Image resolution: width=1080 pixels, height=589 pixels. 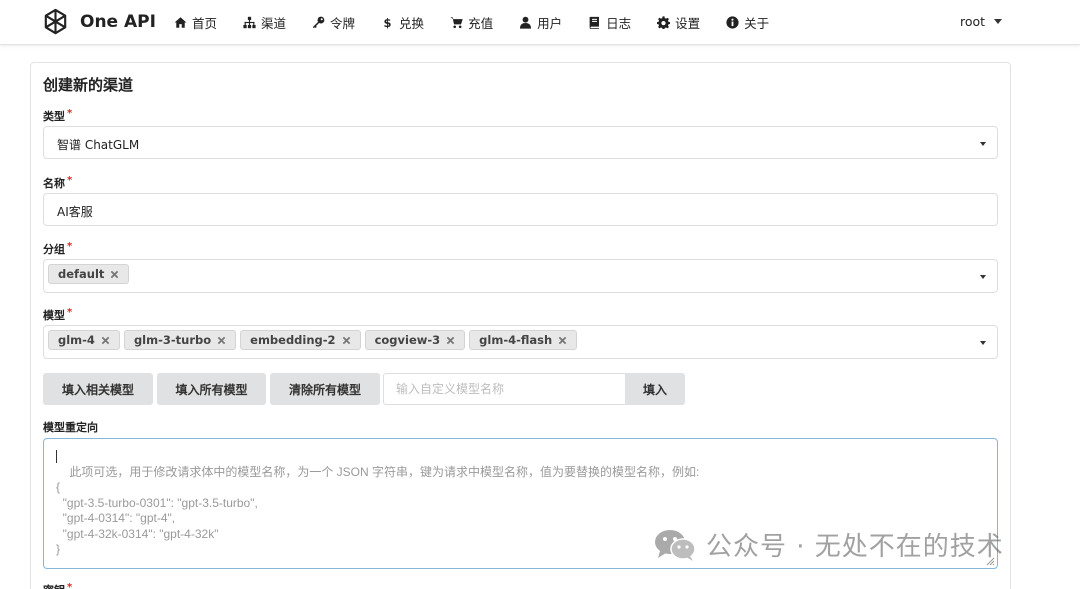 I want to click on nav-item-home: 首页, so click(x=195, y=22).